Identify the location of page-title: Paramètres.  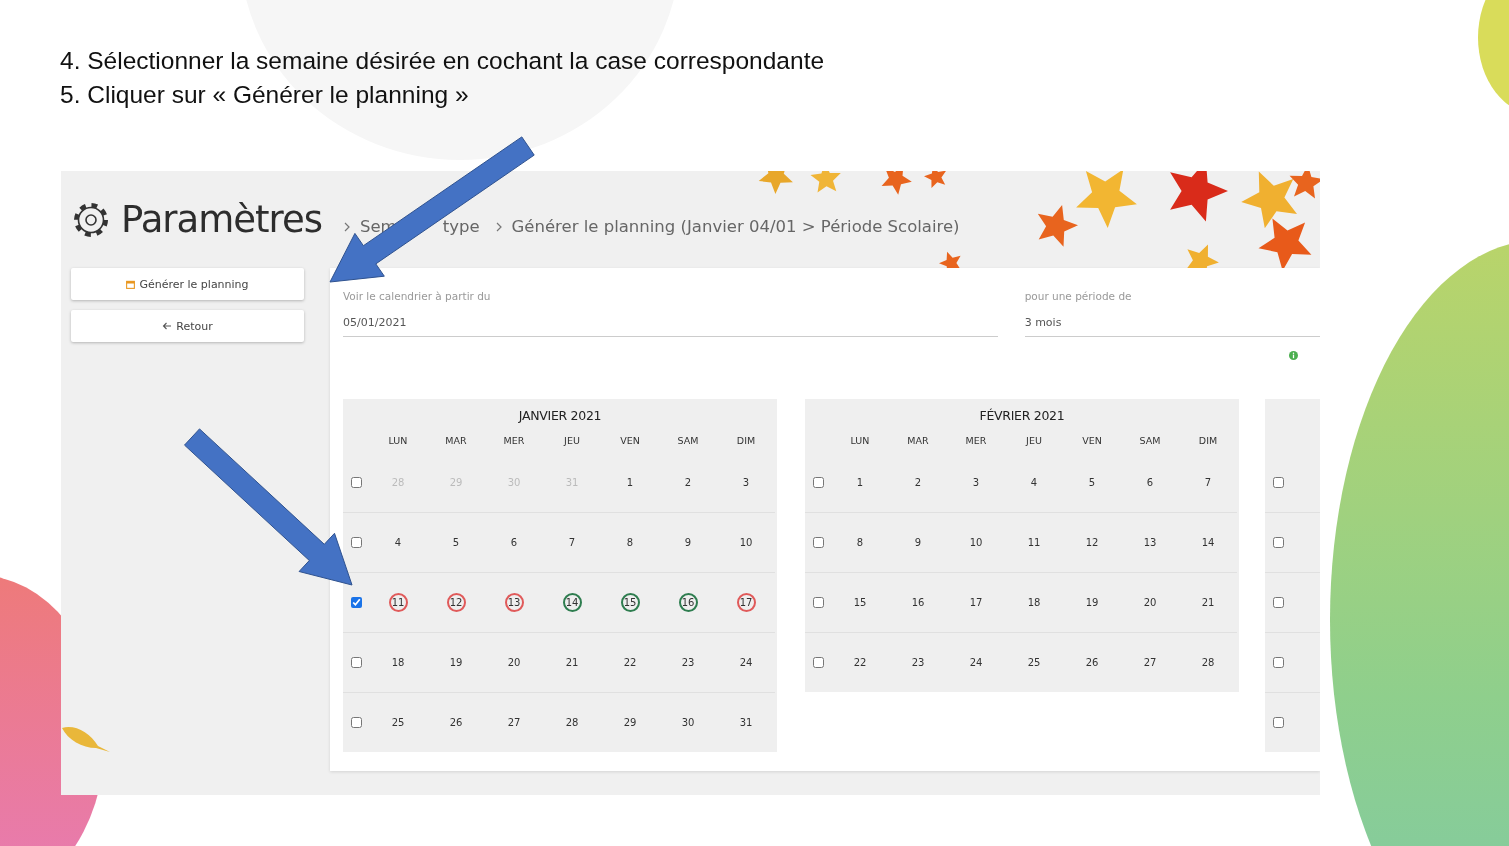
(221, 219).